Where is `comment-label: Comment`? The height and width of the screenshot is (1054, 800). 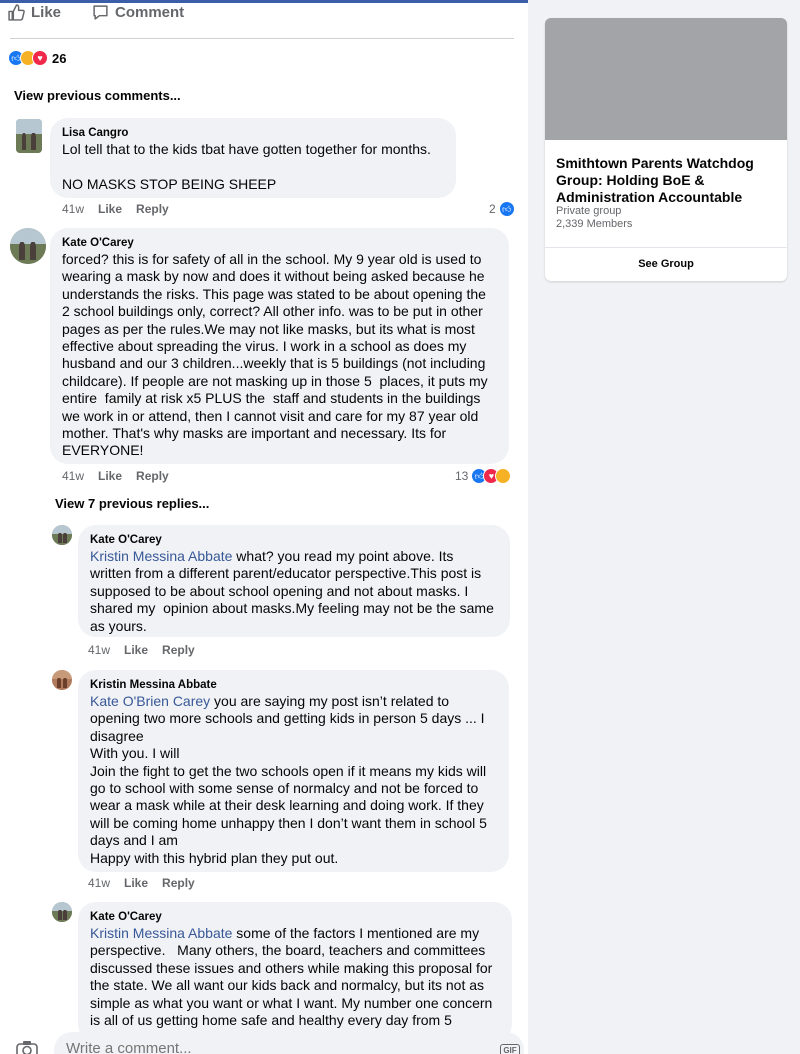 comment-label: Comment is located at coordinates (150, 12).